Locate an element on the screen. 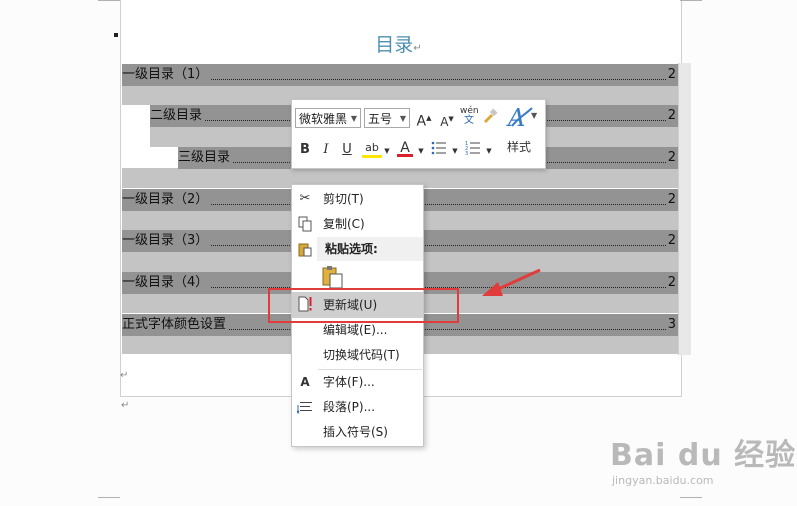 This screenshot has height=506, width=797. font-icon: A is located at coordinates (305, 382).